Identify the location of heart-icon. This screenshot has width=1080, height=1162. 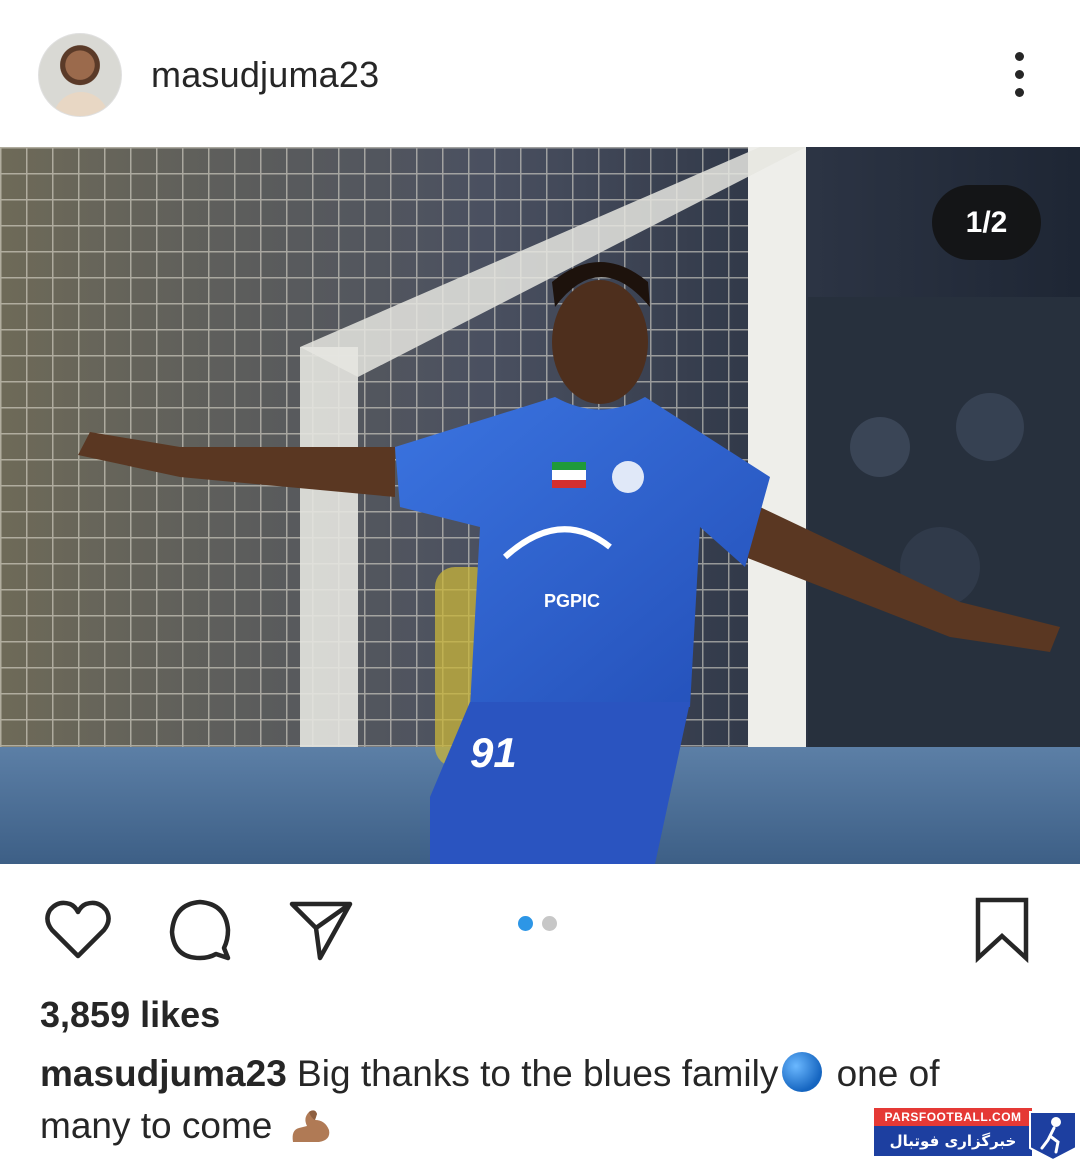
(78, 930).